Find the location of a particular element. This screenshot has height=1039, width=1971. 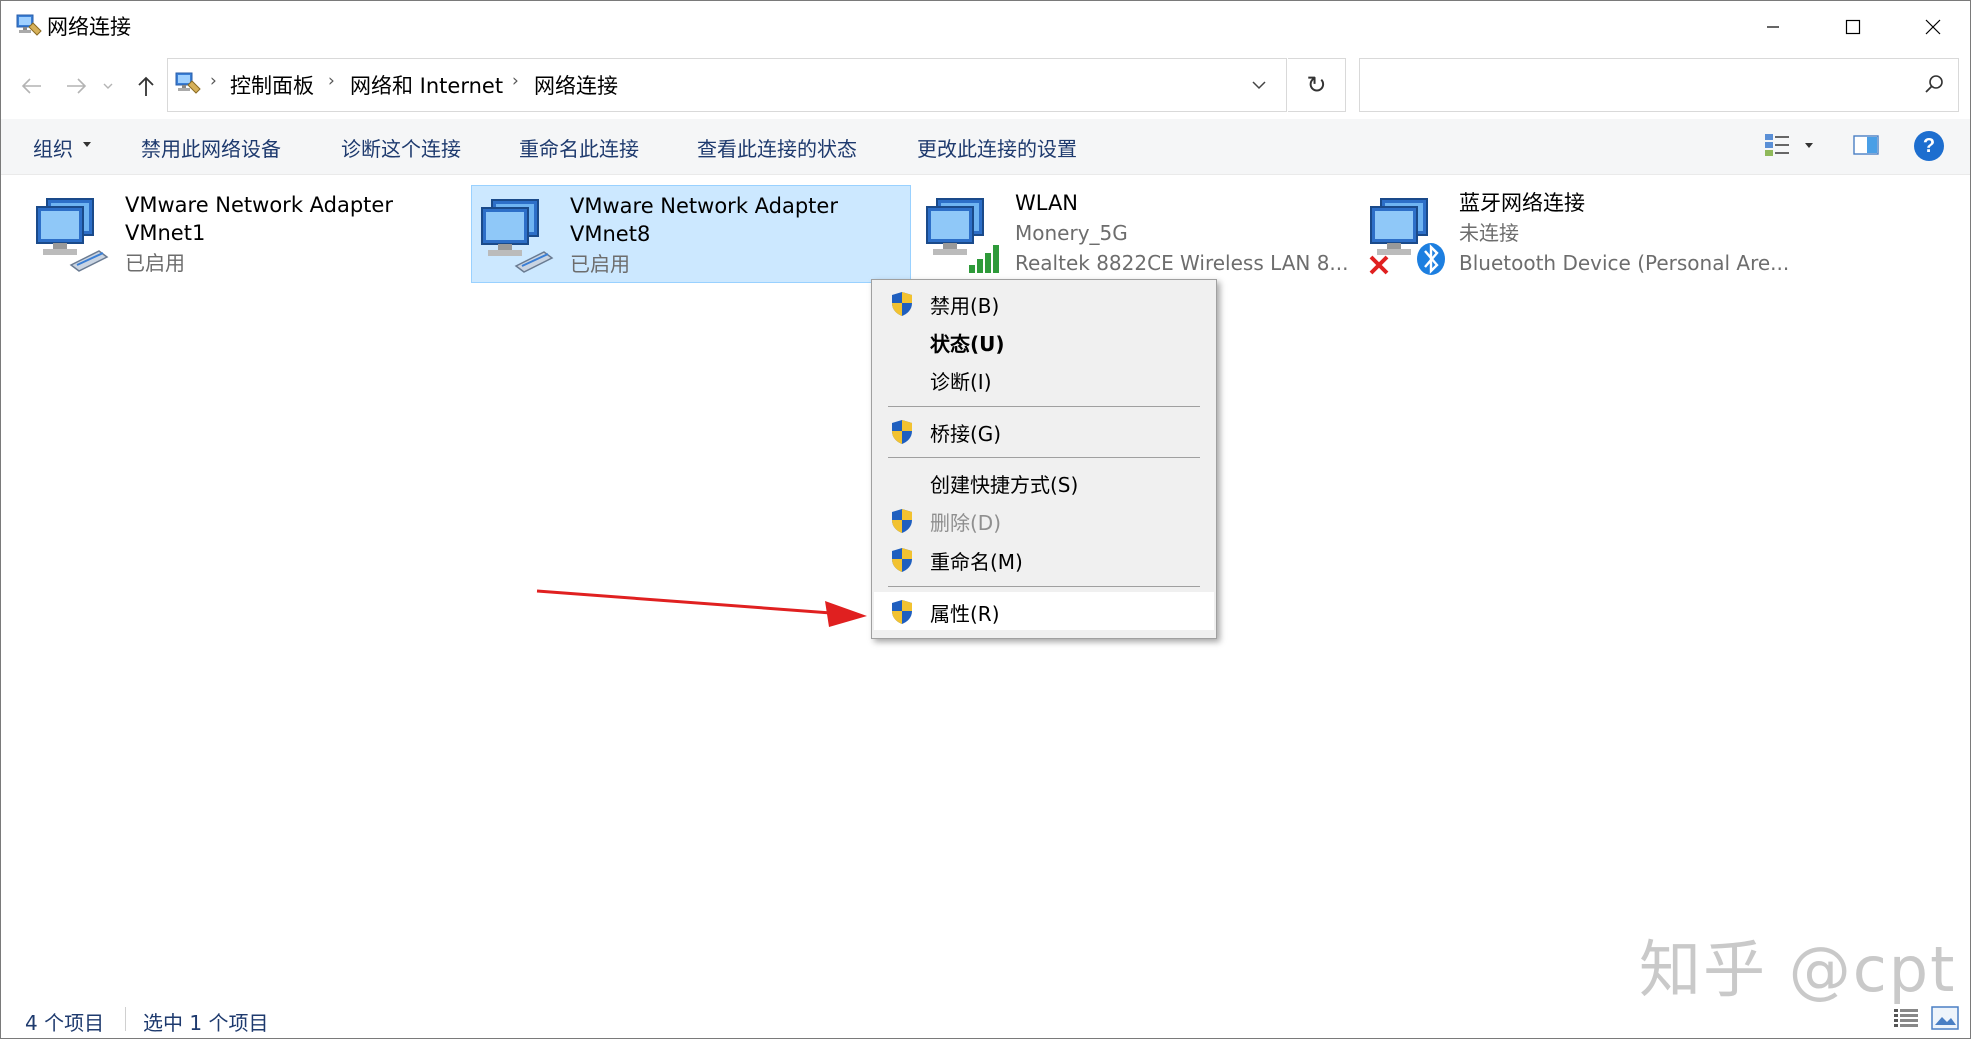

menu-item-create-shortcut: 创建快捷方式(S) is located at coordinates (1044, 482).